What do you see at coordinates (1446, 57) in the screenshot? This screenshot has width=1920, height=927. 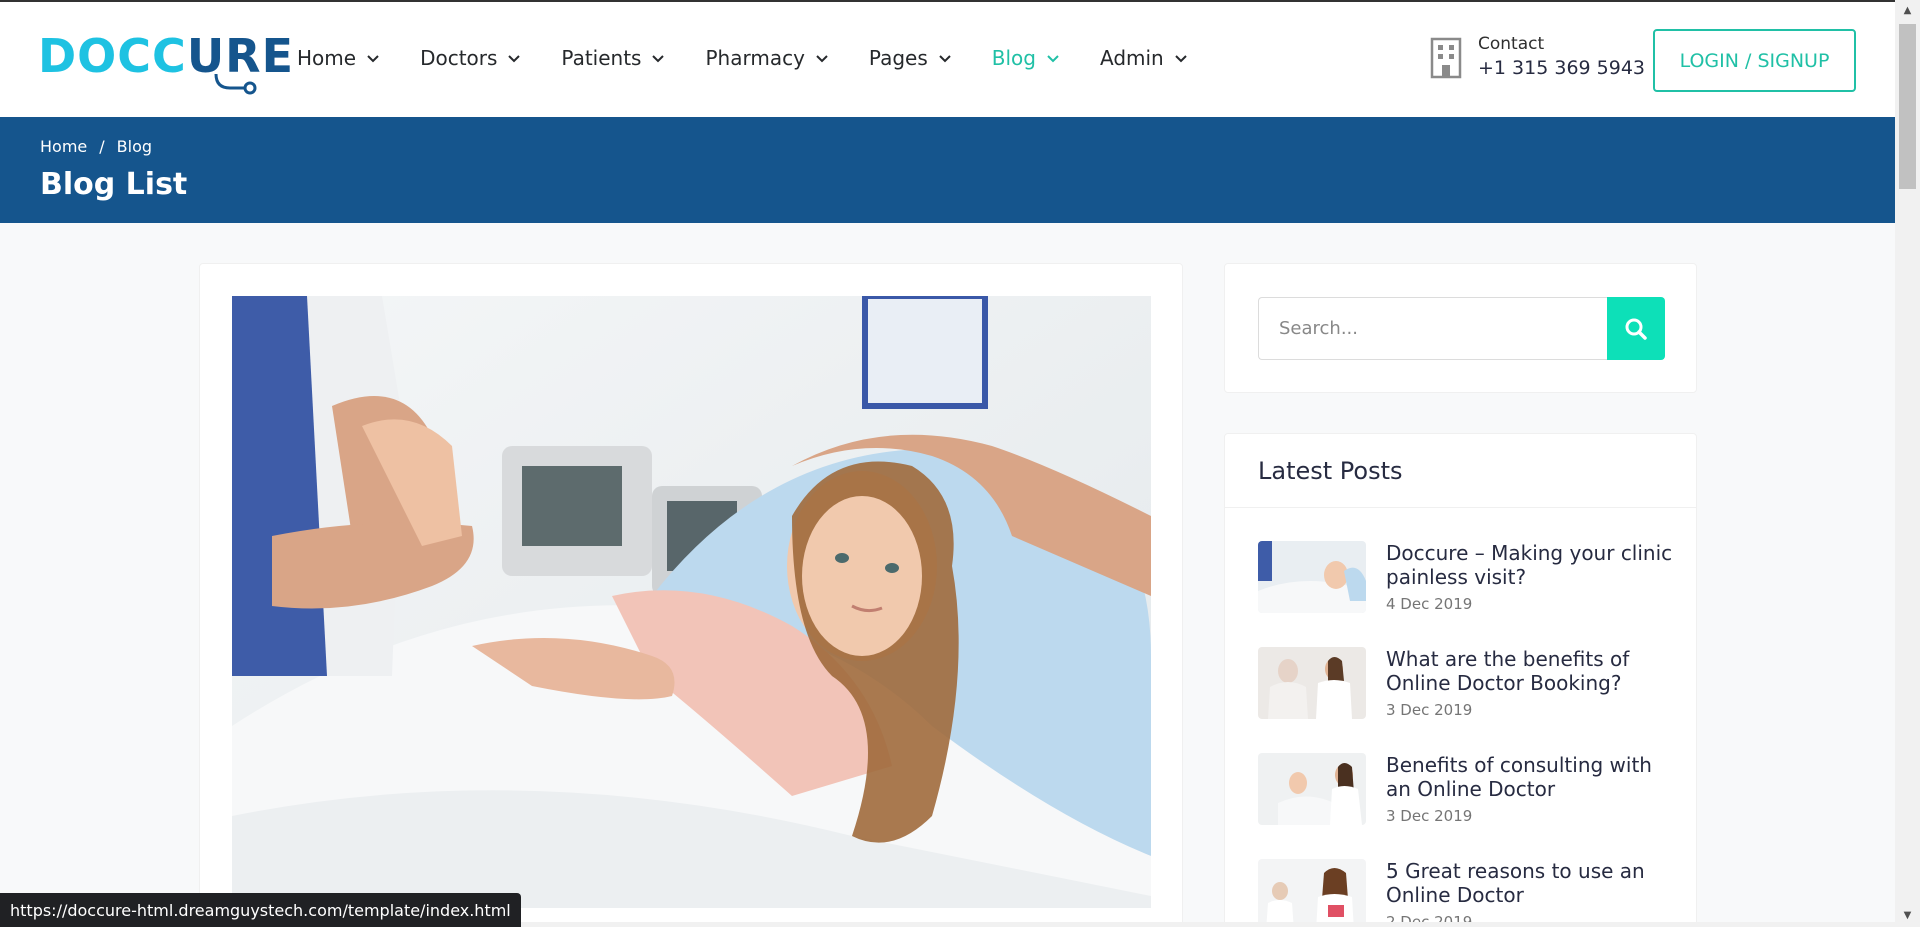 I see `hospital-building-icon` at bounding box center [1446, 57].